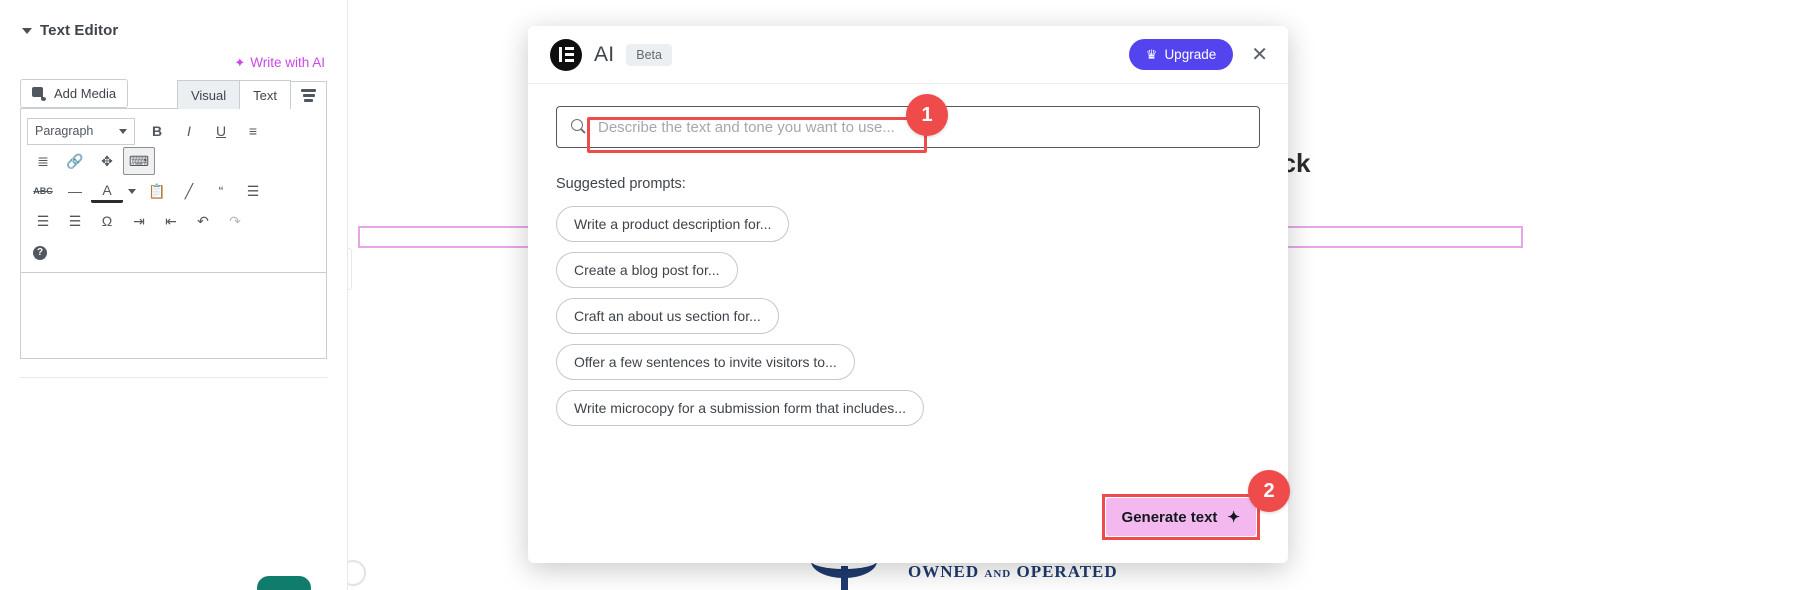 The width and height of the screenshot is (1800, 590). Describe the element at coordinates (75, 161) in the screenshot. I see `link-icon: 🔗` at that location.